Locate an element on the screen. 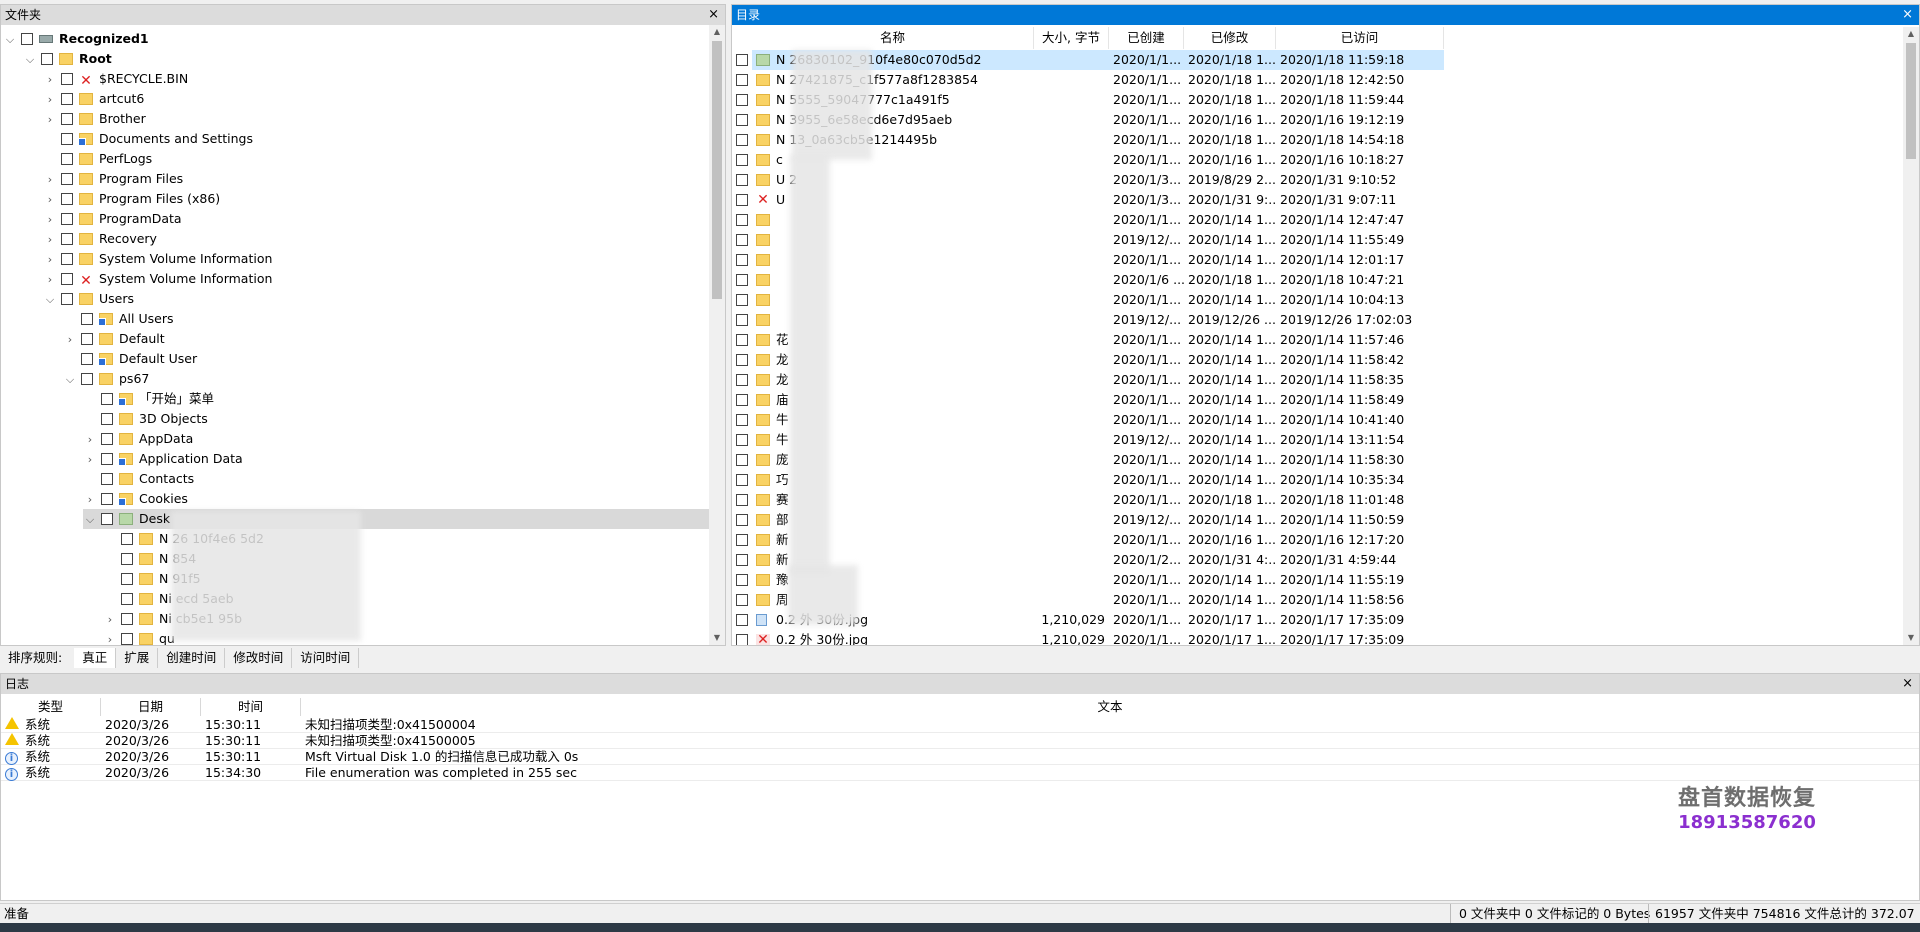 The image size is (1920, 932). tree-node: PerfLogs is located at coordinates (97, 159).